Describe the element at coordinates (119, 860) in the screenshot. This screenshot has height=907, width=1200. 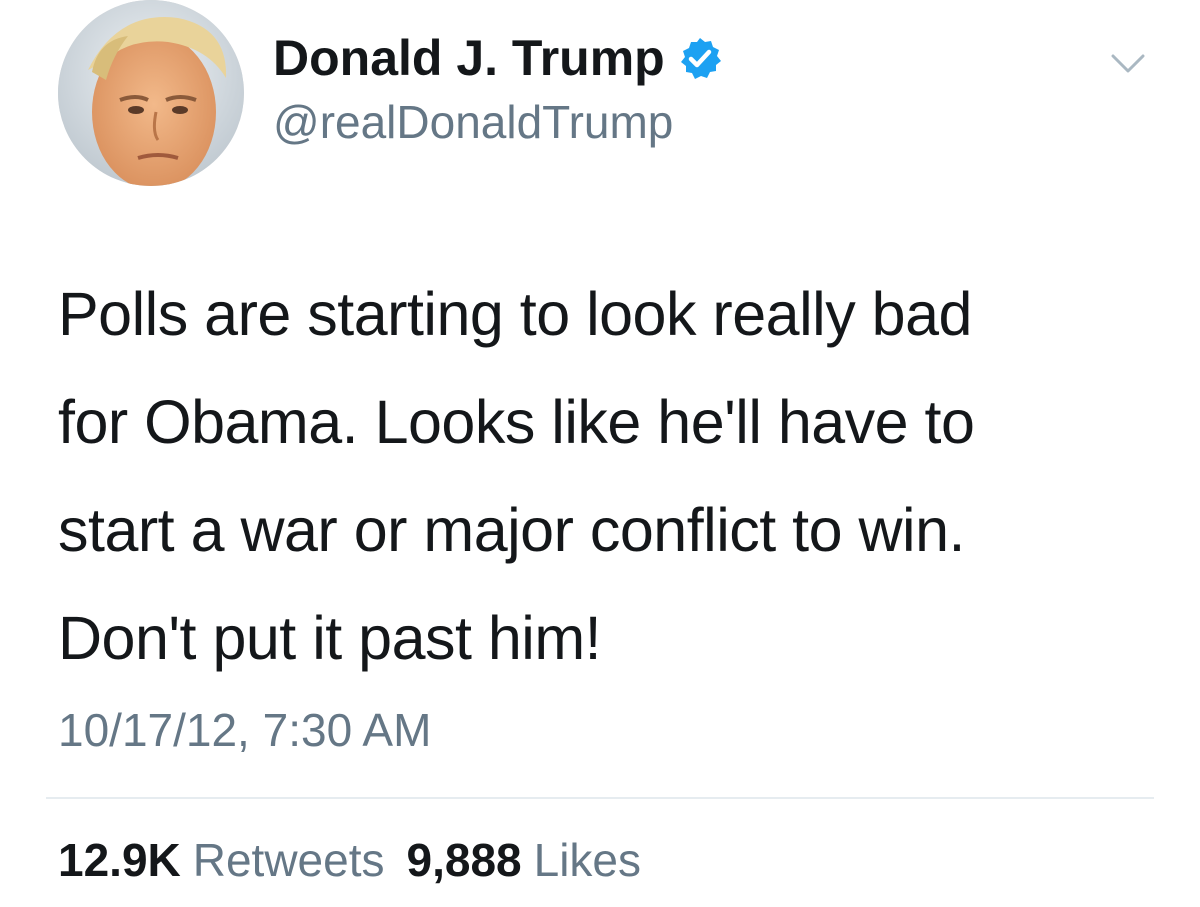
I see `retweets-count: 12.9K` at that location.